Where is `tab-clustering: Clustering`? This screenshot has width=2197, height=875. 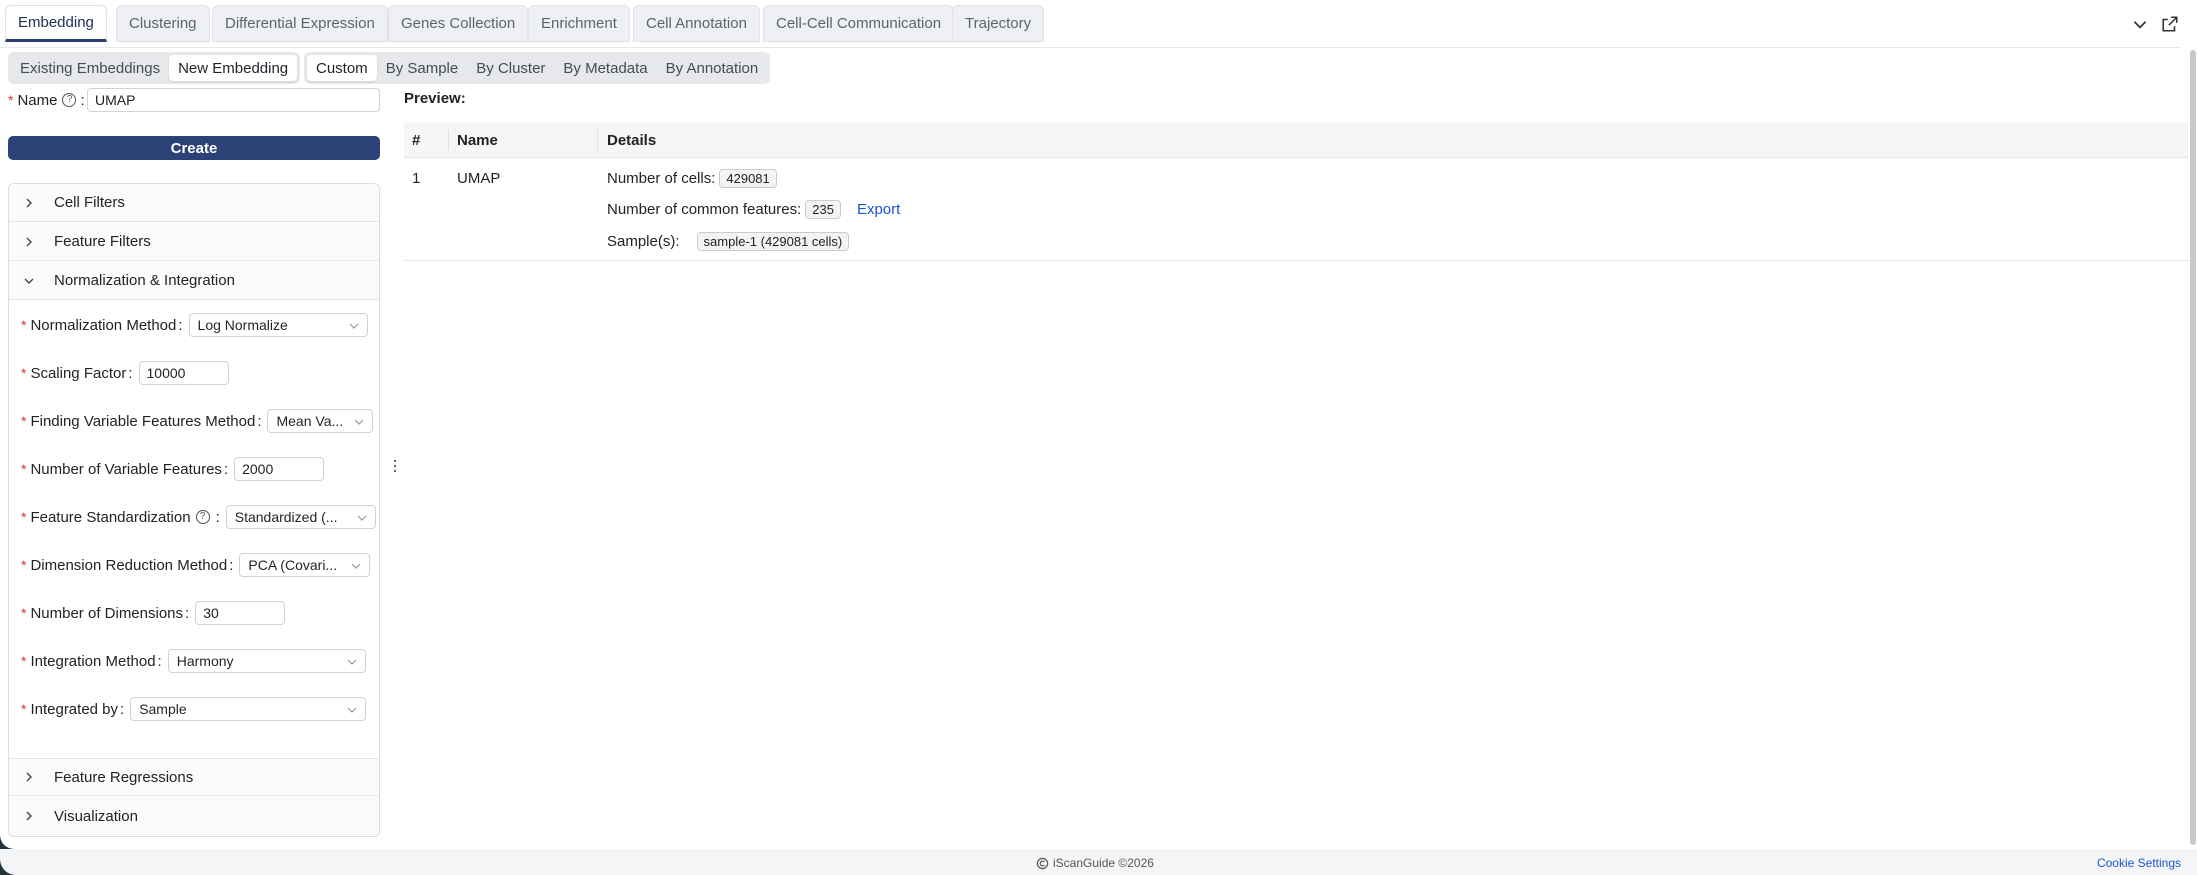
tab-clustering: Clustering is located at coordinates (163, 23).